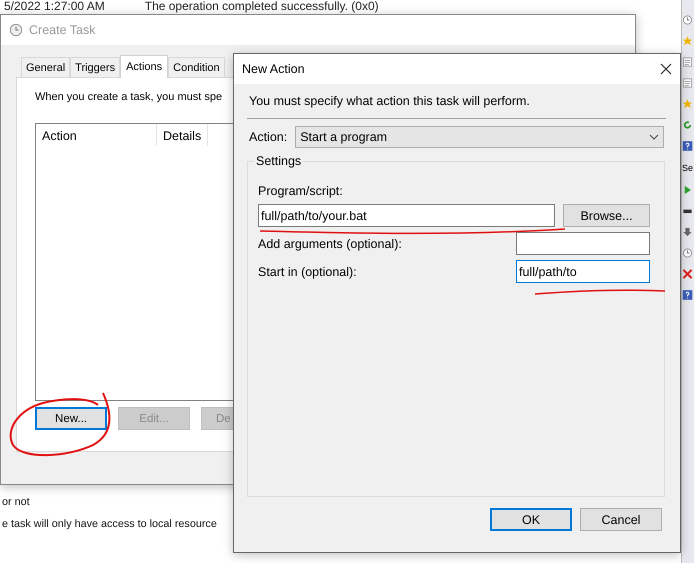 The height and width of the screenshot is (563, 694). Describe the element at coordinates (109, 524) in the screenshot. I see `description-text: e task will only have access to local resource` at that location.